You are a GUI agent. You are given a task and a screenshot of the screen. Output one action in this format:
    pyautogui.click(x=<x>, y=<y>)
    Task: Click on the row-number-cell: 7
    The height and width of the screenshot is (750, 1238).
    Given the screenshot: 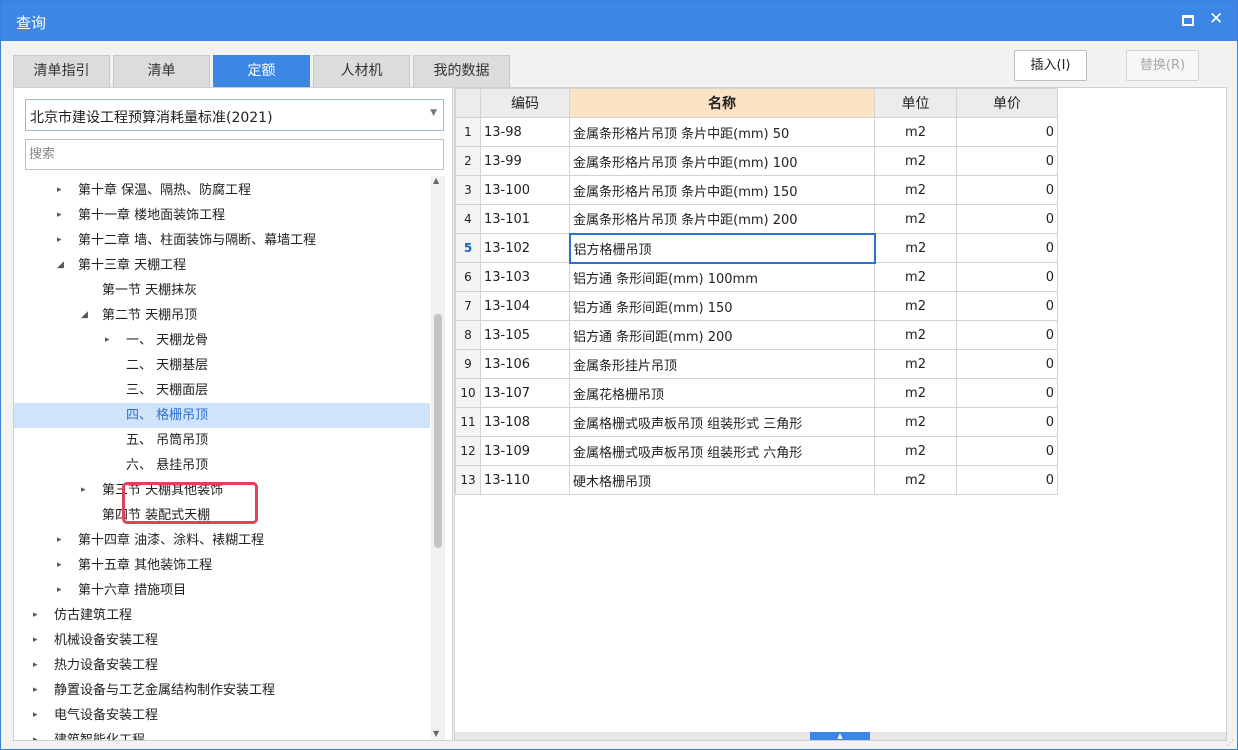 What is the action you would take?
    pyautogui.click(x=468, y=306)
    